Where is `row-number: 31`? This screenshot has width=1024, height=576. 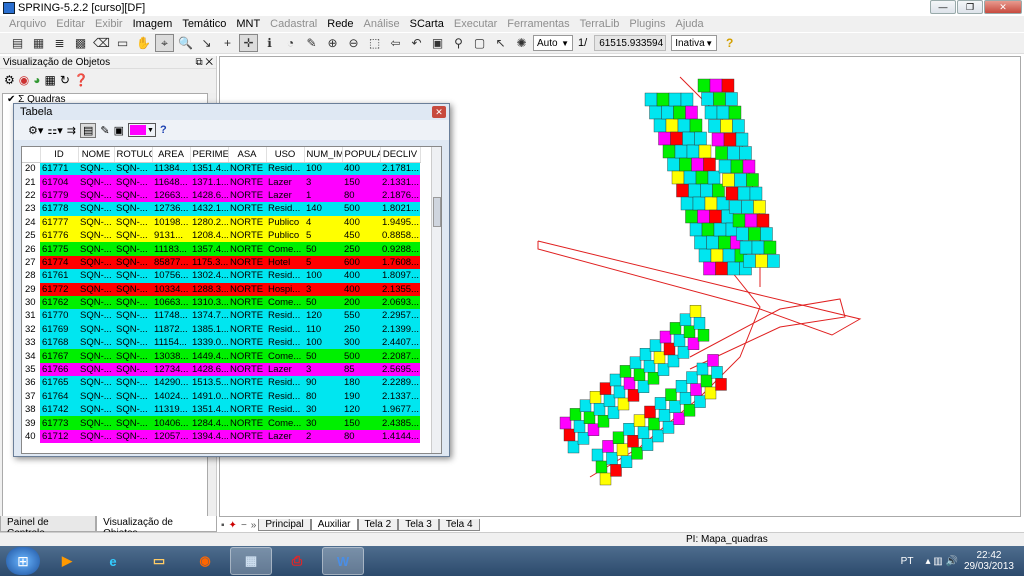 row-number: 31 is located at coordinates (31, 316).